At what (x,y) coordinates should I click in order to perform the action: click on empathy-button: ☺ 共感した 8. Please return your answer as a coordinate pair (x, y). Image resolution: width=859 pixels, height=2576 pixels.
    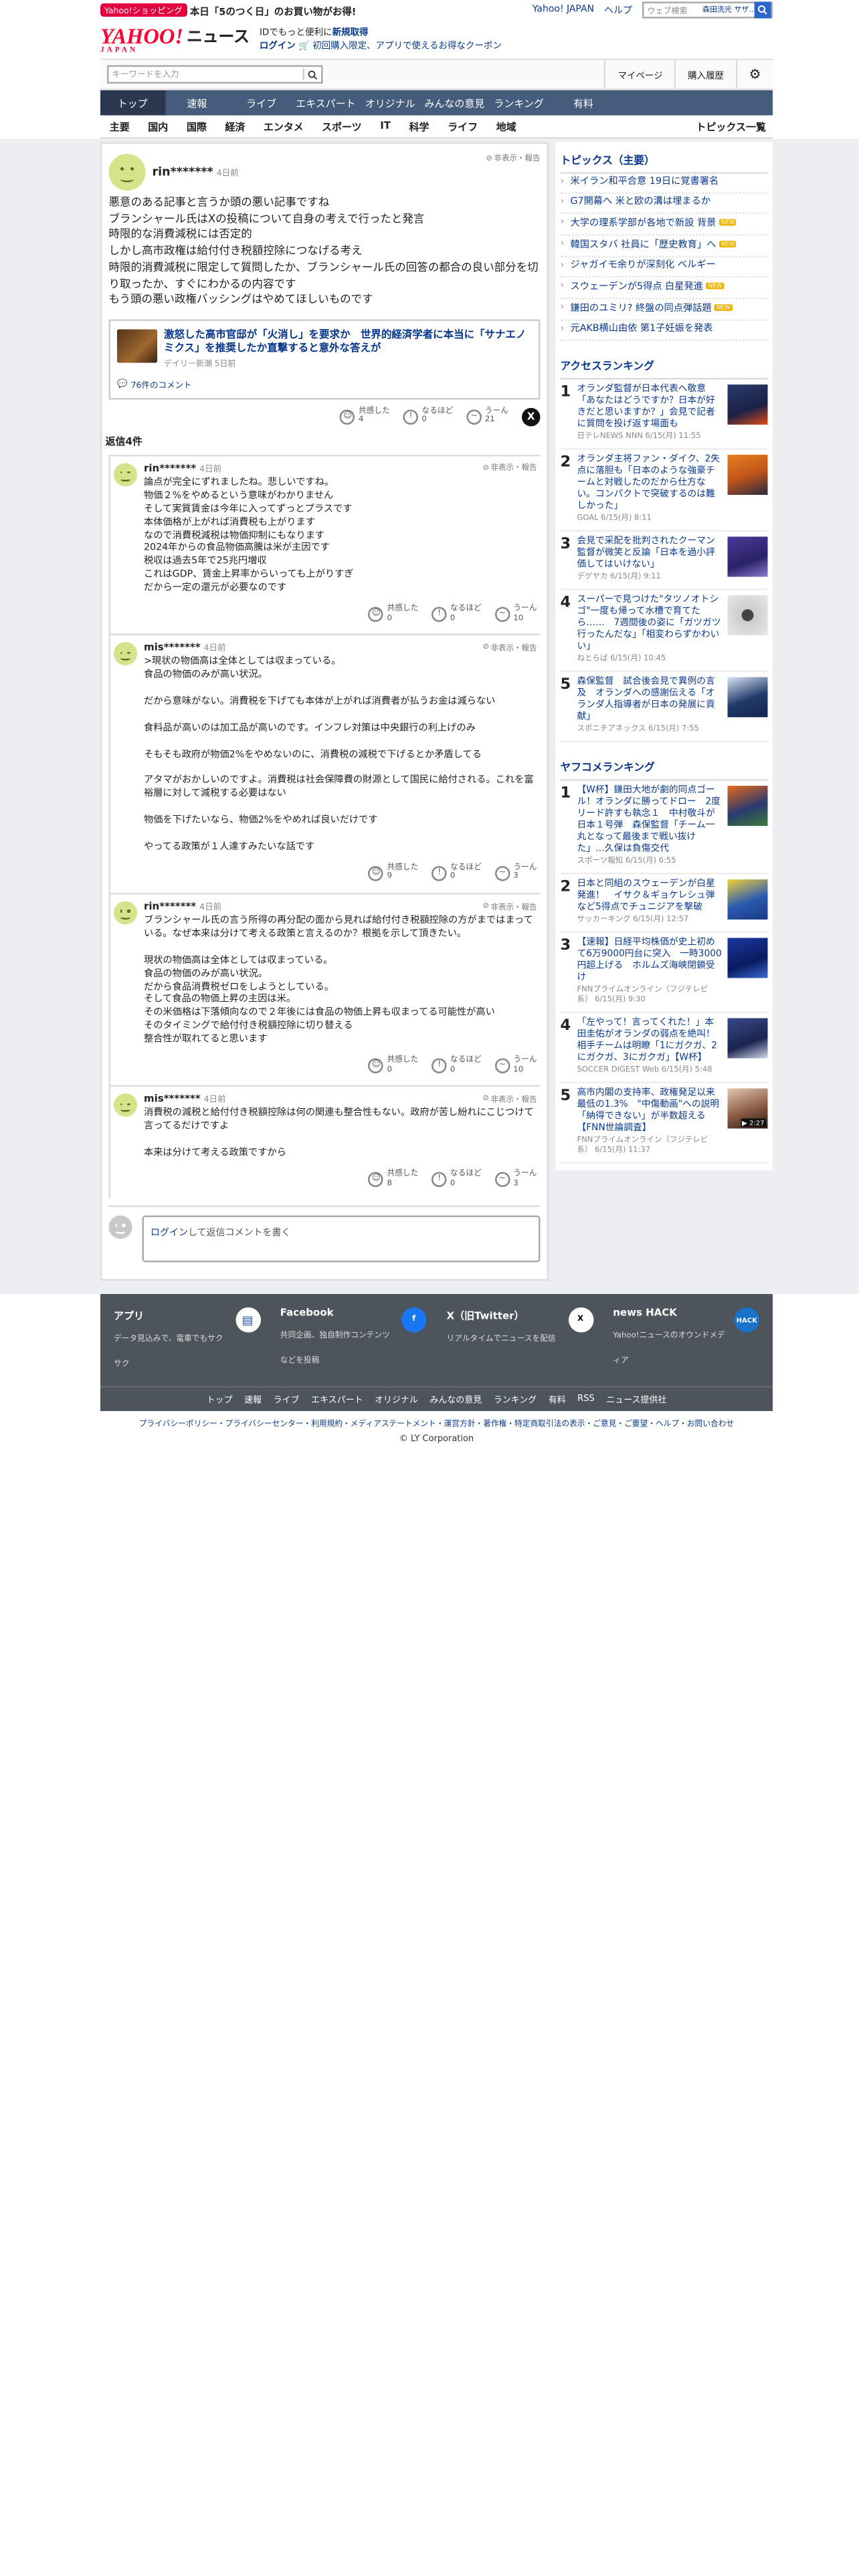
    Looking at the image, I should click on (393, 1179).